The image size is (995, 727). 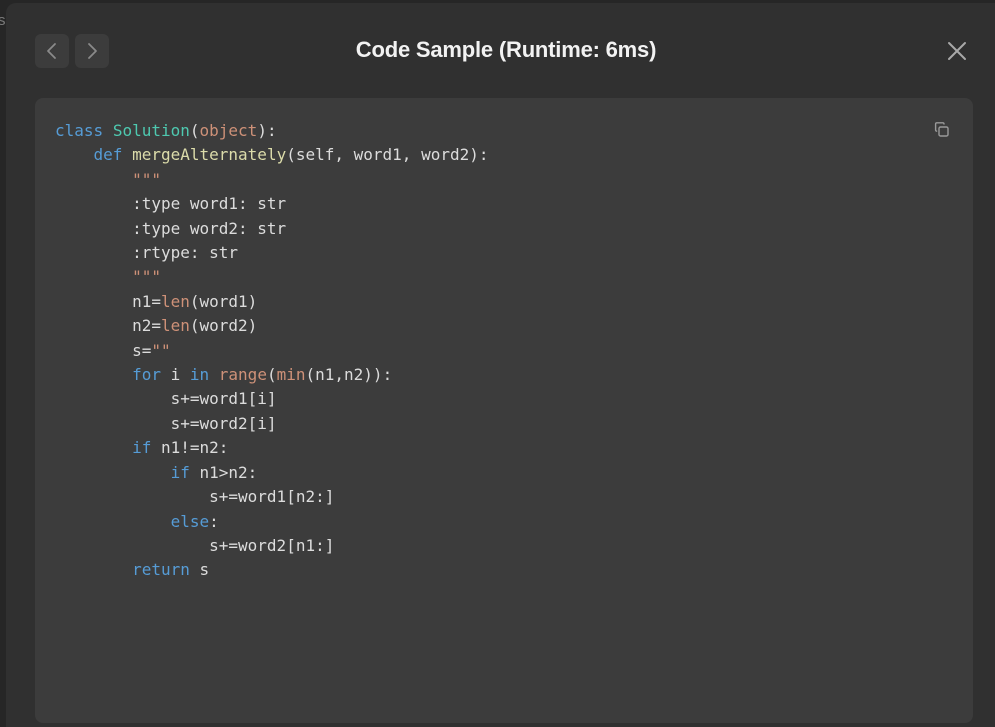 I want to click on code-line: s+=word1[n2:], so click(x=194, y=496).